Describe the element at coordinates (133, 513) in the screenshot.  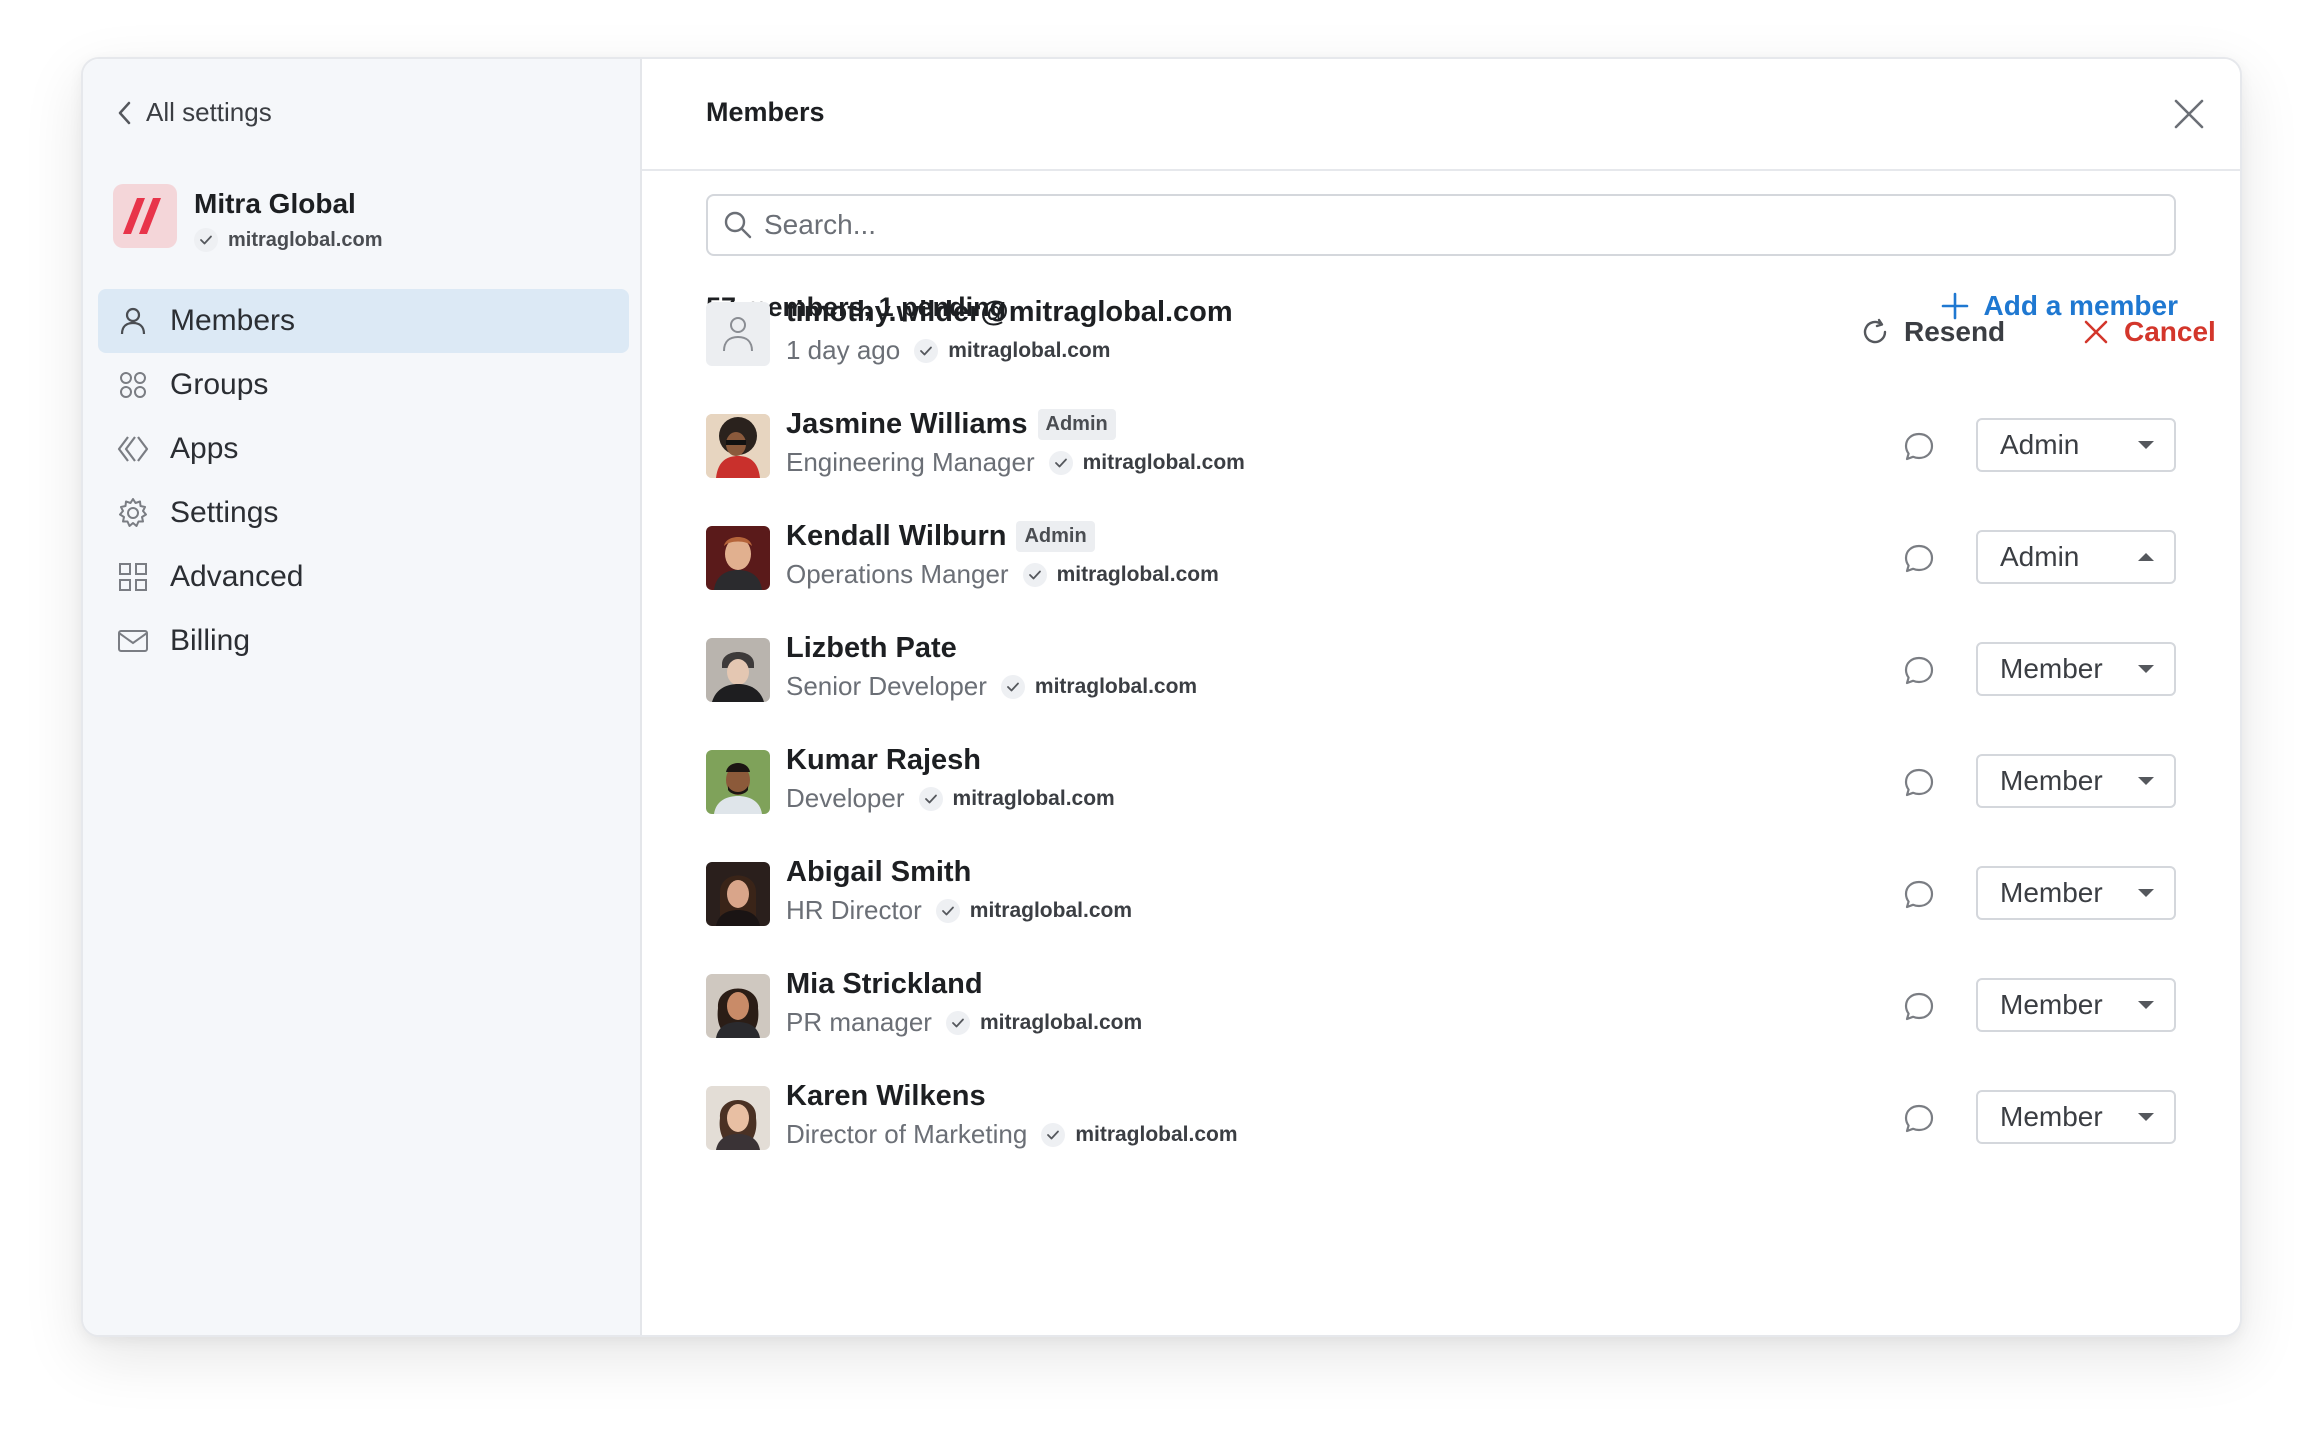
I see `gear-icon` at that location.